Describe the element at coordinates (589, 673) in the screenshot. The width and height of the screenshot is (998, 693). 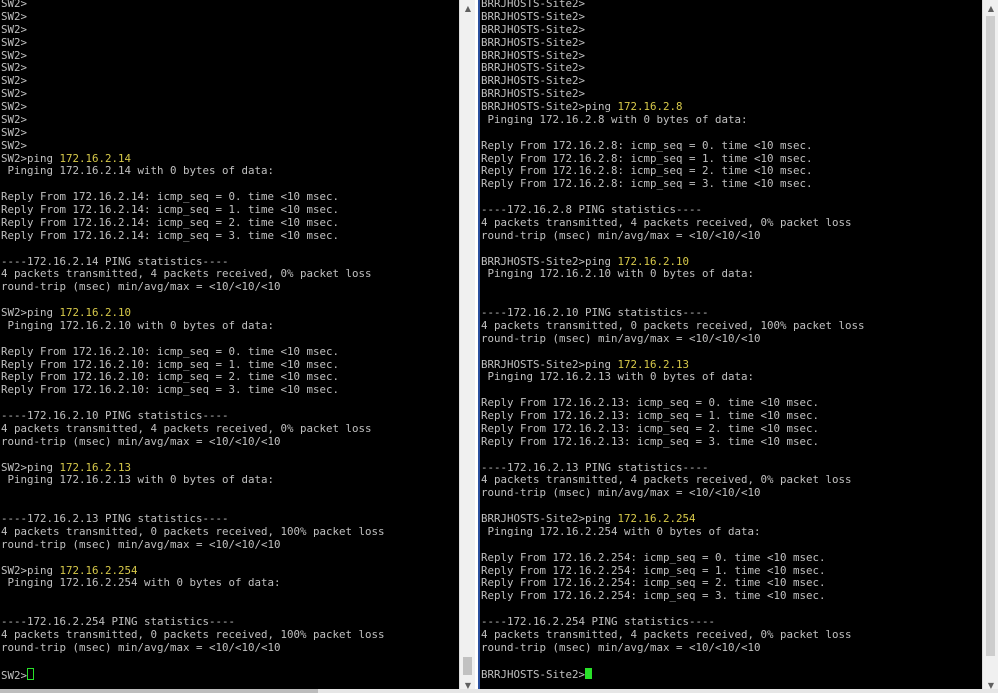
I see `text-cursor` at that location.